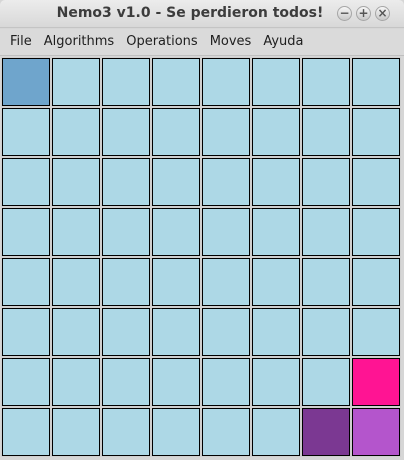 The width and height of the screenshot is (404, 460). Describe the element at coordinates (344, 13) in the screenshot. I see `minimize-icon: −` at that location.